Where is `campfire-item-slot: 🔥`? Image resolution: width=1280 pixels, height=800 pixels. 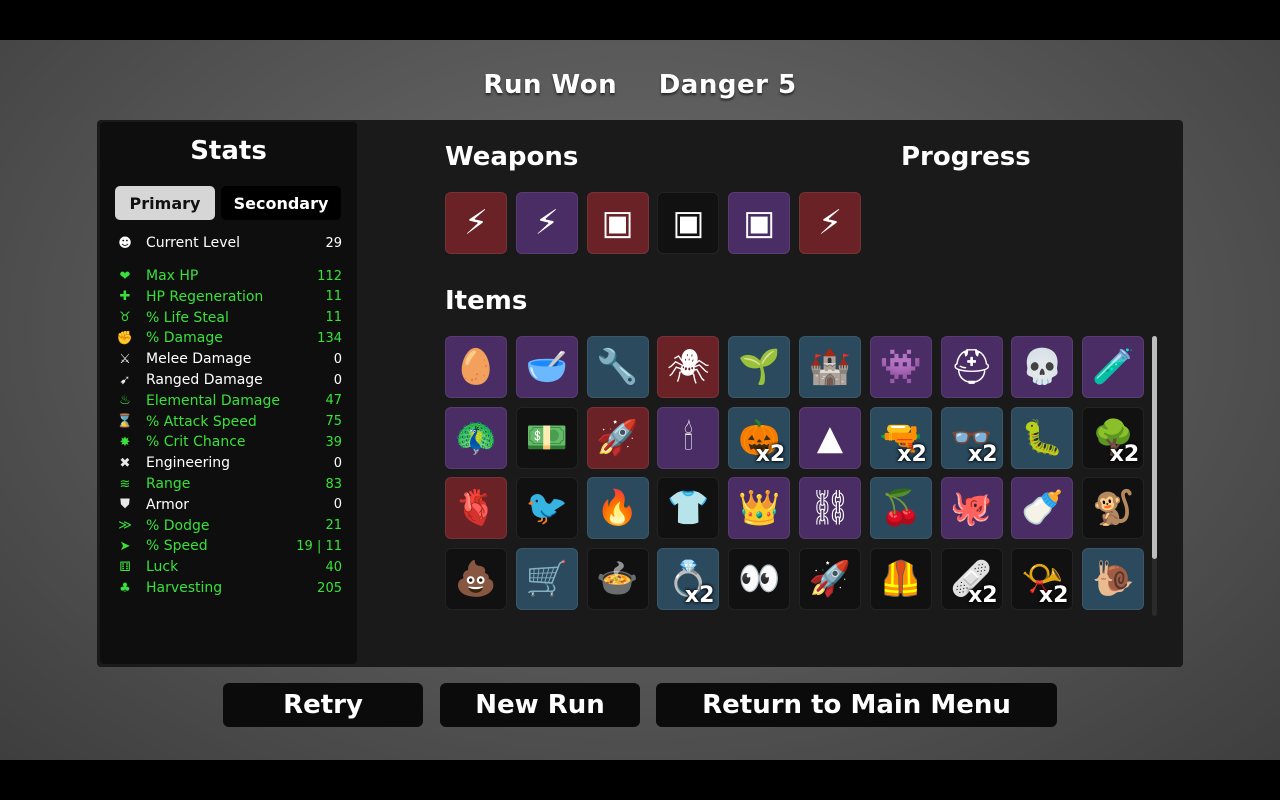 campfire-item-slot: 🔥 is located at coordinates (617, 508).